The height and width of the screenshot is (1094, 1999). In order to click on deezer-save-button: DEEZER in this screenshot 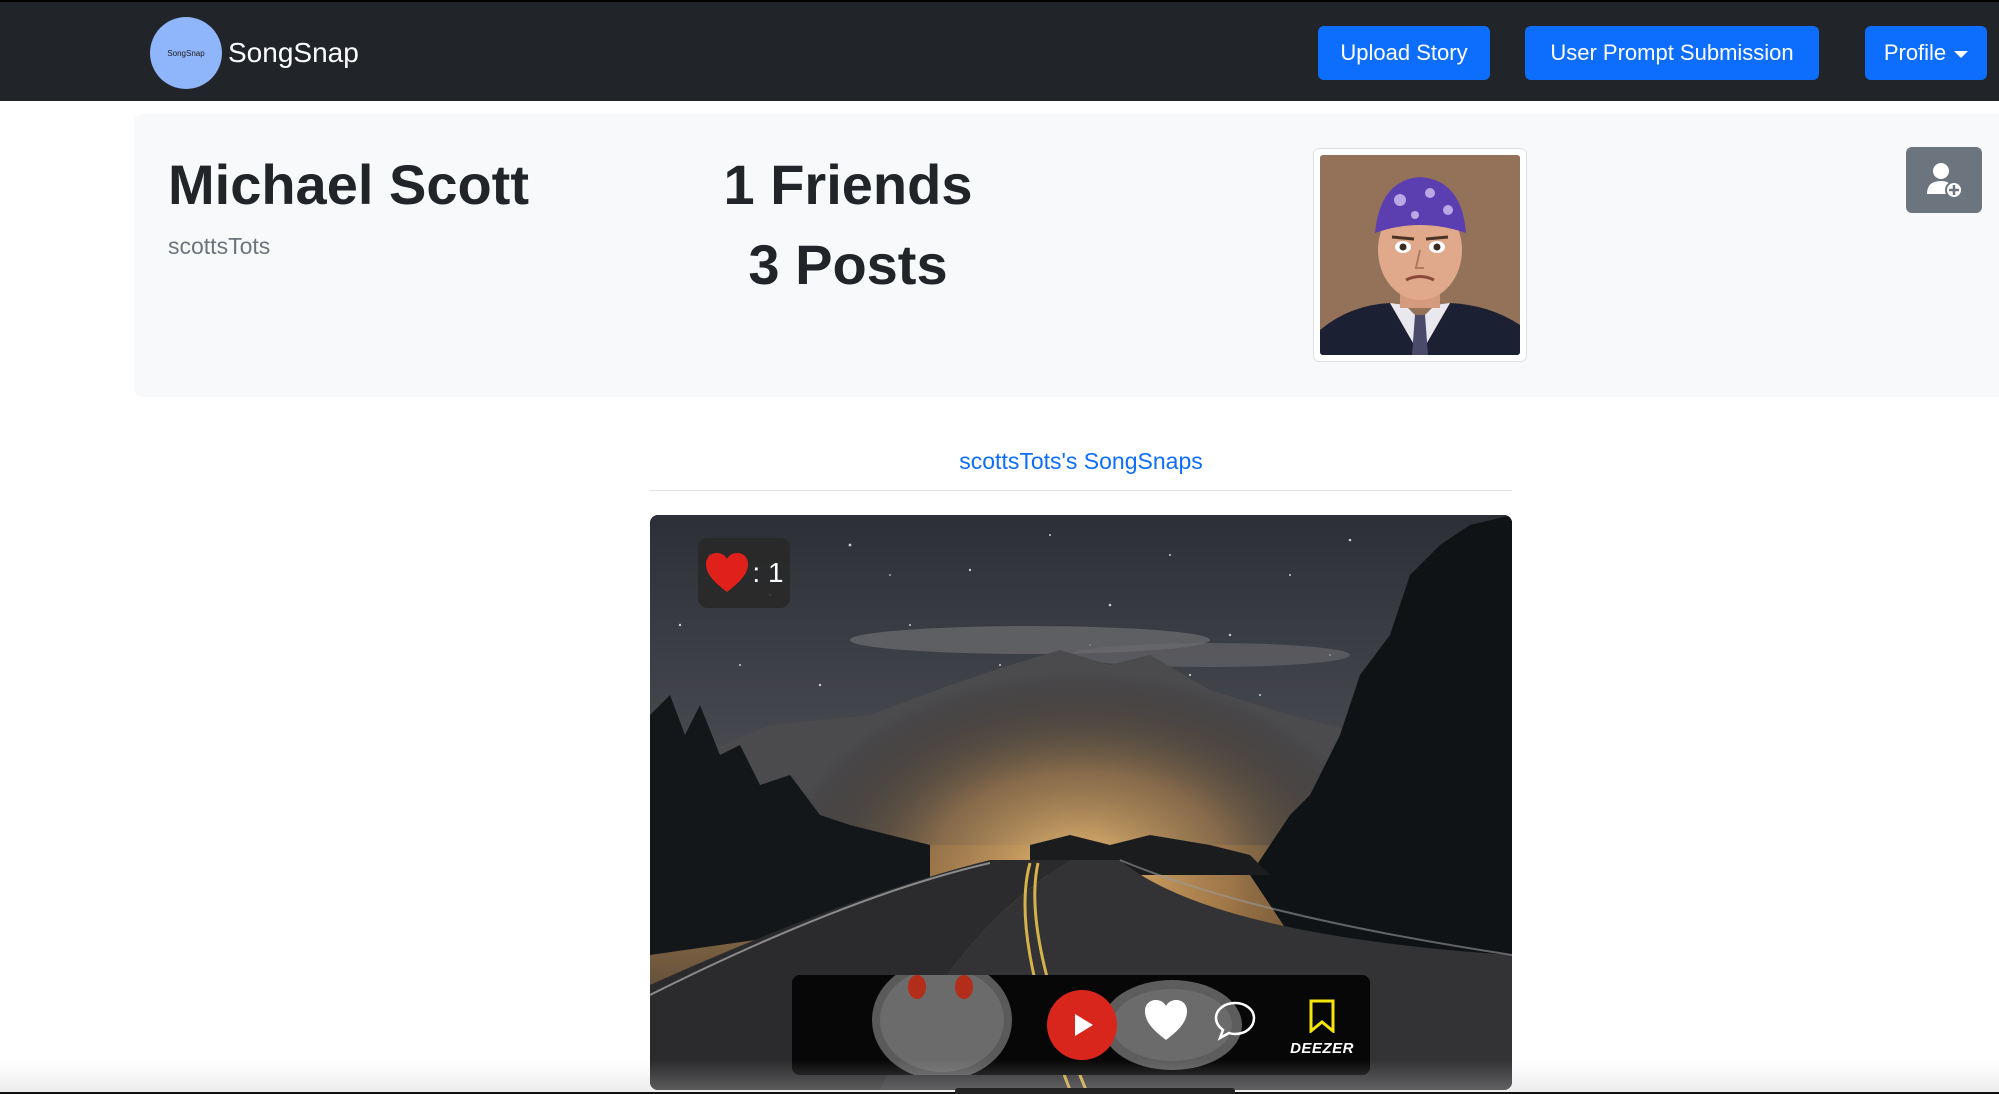, I will do `click(1322, 1029)`.